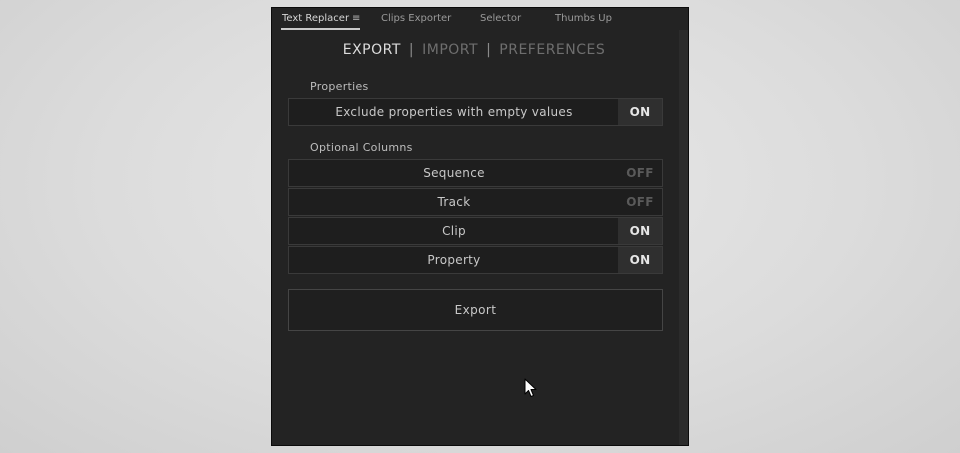  What do you see at coordinates (315, 18) in the screenshot?
I see `tab-text-replacer: Text Replacer` at bounding box center [315, 18].